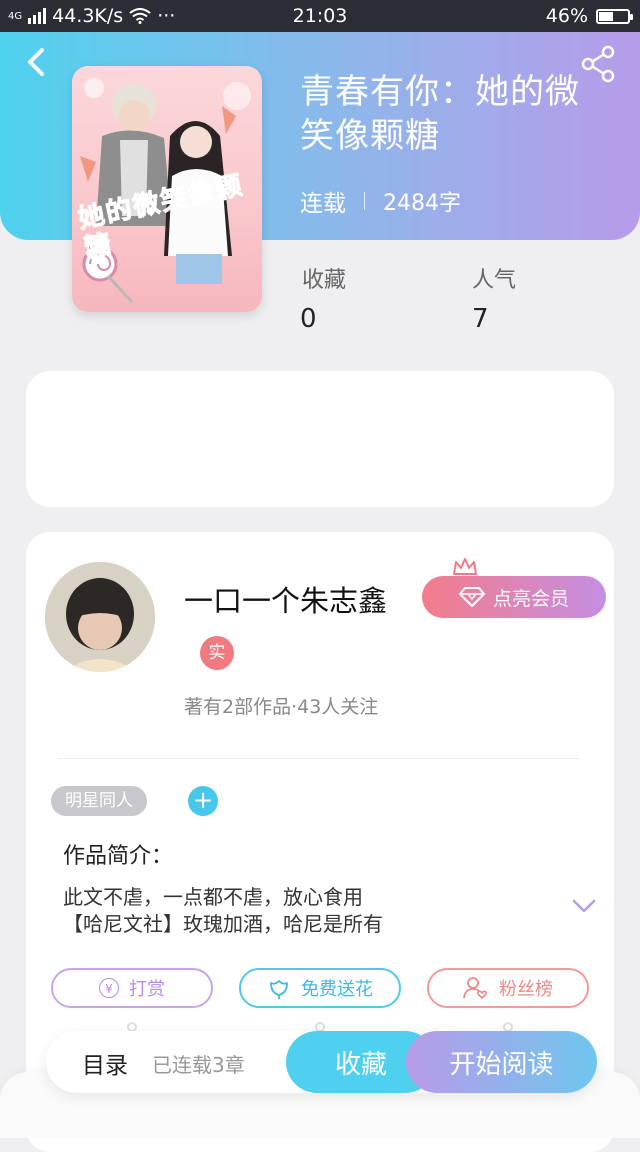 The image size is (640, 1152). What do you see at coordinates (364, 201) in the screenshot?
I see `meta-divider` at bounding box center [364, 201].